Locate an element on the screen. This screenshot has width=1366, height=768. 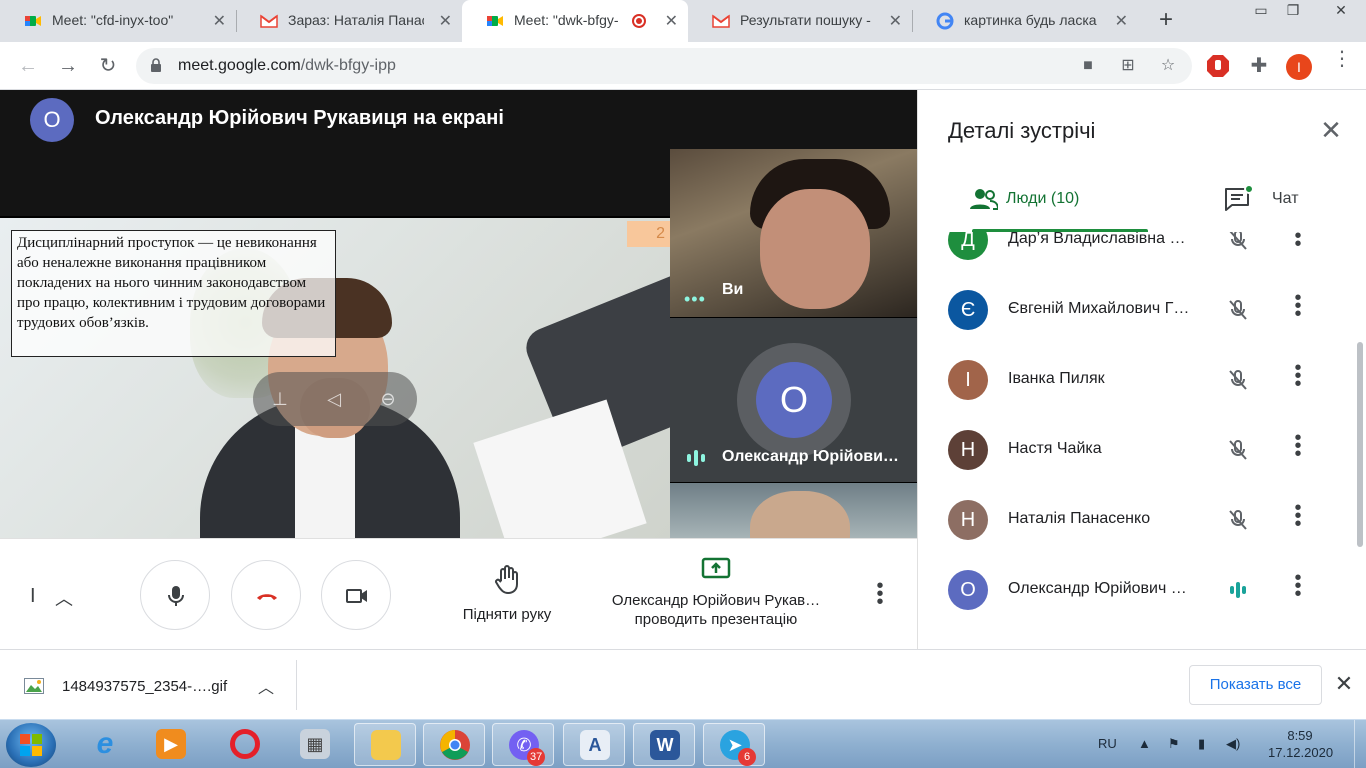
url-path: /dwk-bfgy-ipp is located at coordinates (348, 65).